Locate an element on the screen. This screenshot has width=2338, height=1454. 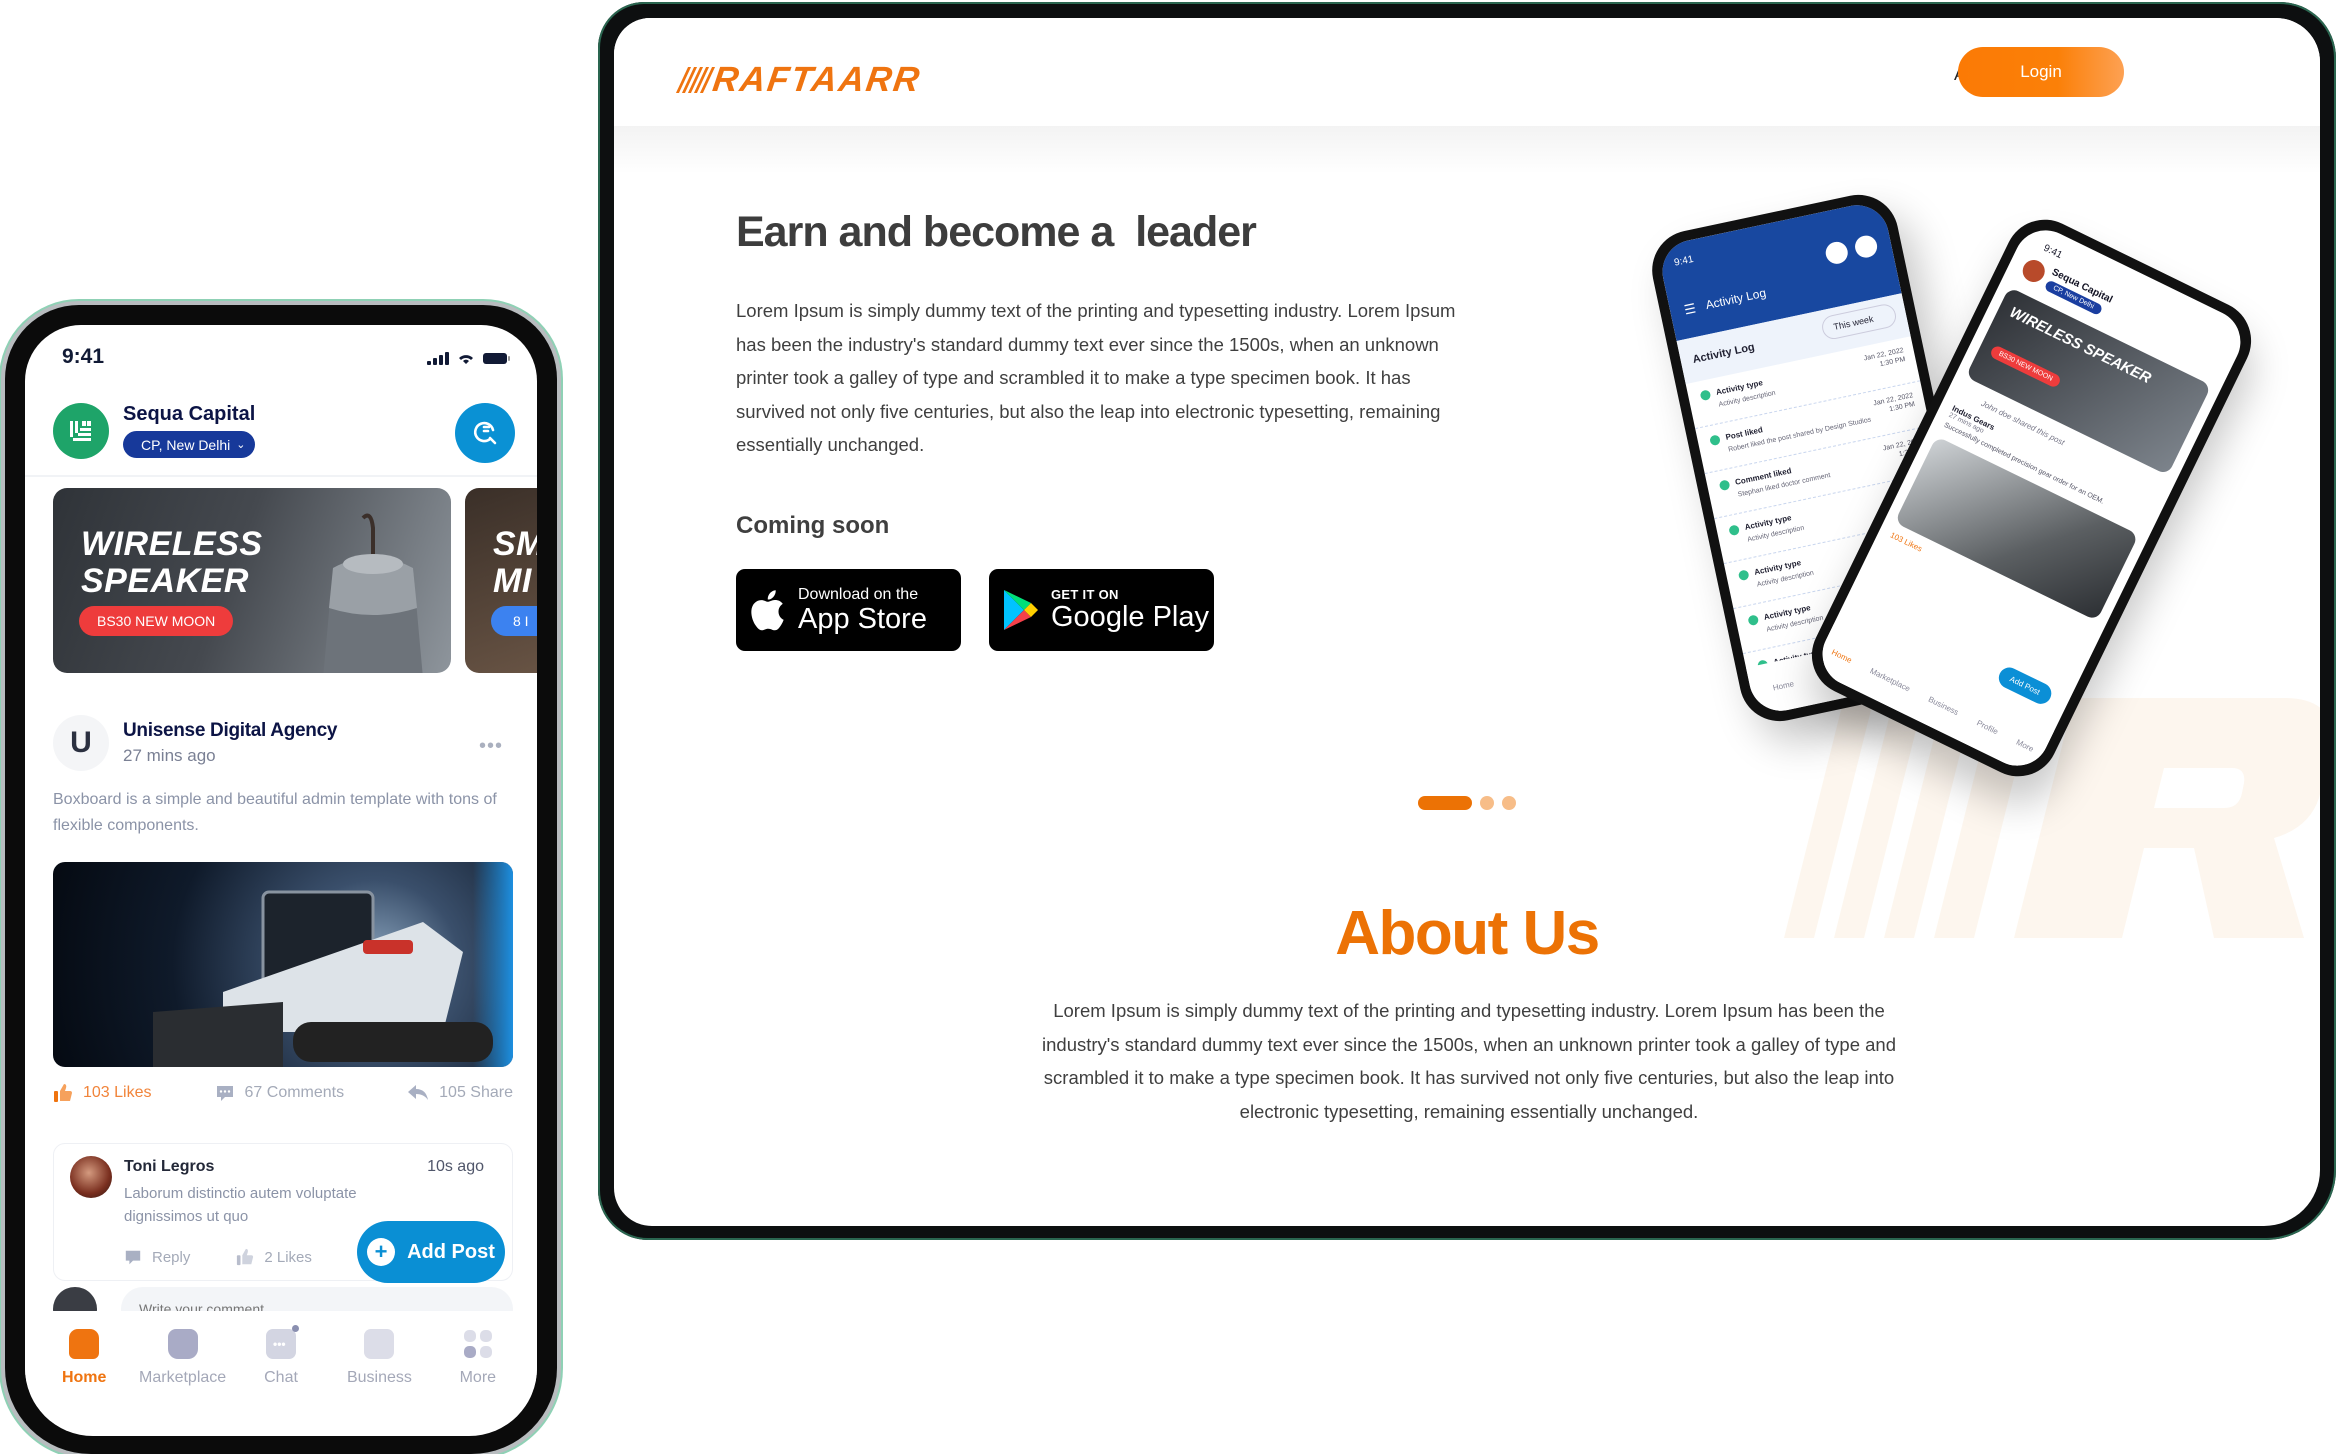
brand-avatar is located at coordinates (81, 431).